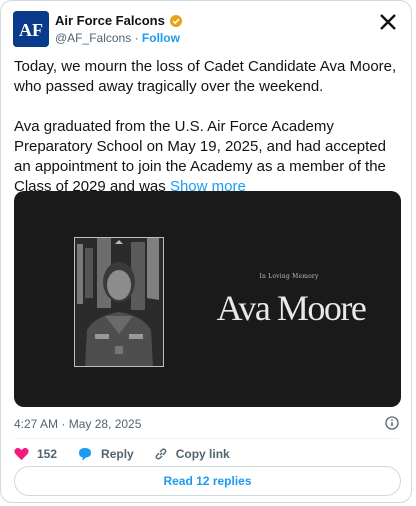  Describe the element at coordinates (175, 21) in the screenshot. I see `verified-badge-icon` at that location.